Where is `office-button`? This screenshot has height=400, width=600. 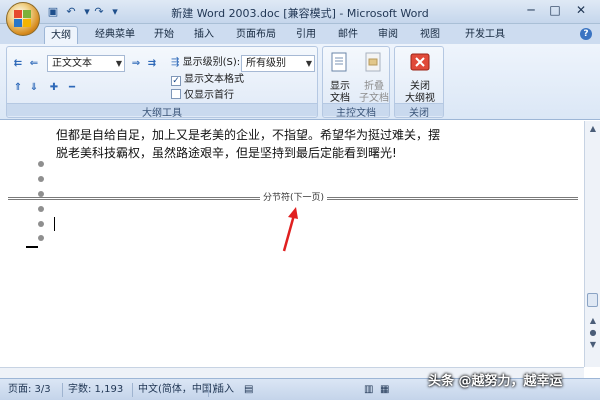
office-button is located at coordinates (23, 19).